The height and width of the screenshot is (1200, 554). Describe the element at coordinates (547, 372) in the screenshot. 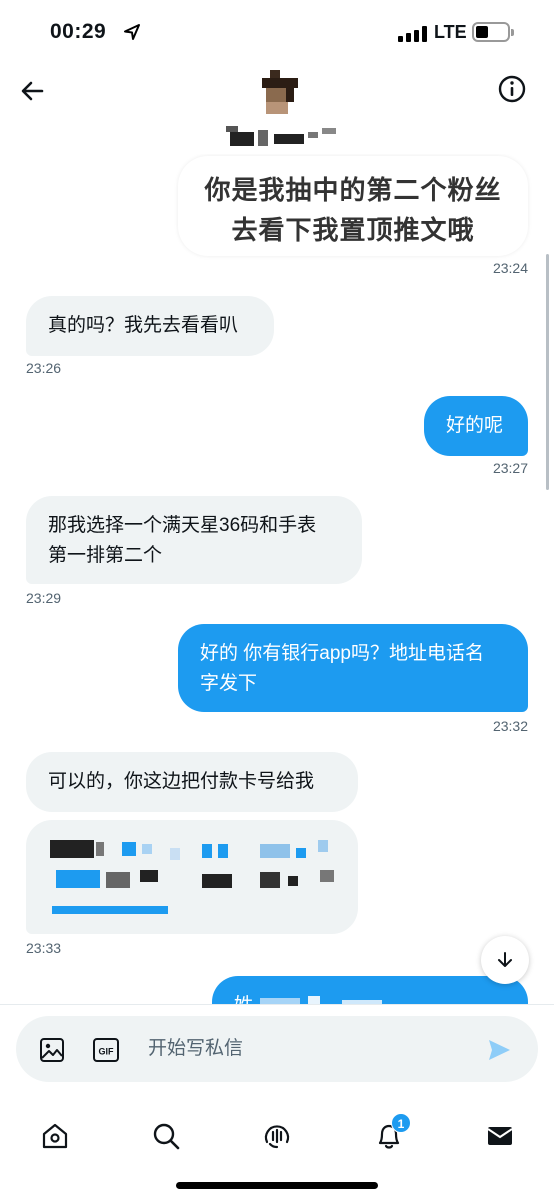

I see `scrollbar` at that location.